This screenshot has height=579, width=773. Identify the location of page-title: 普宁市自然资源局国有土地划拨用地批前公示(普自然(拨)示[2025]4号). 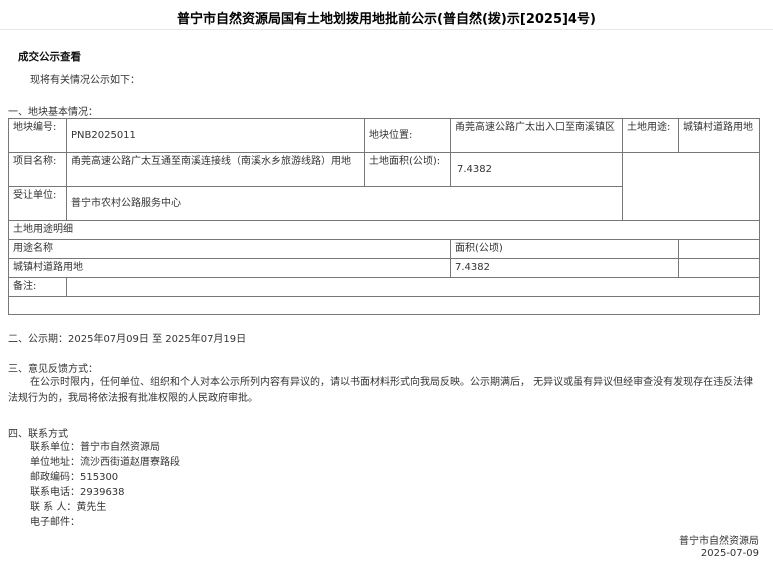
(386, 19).